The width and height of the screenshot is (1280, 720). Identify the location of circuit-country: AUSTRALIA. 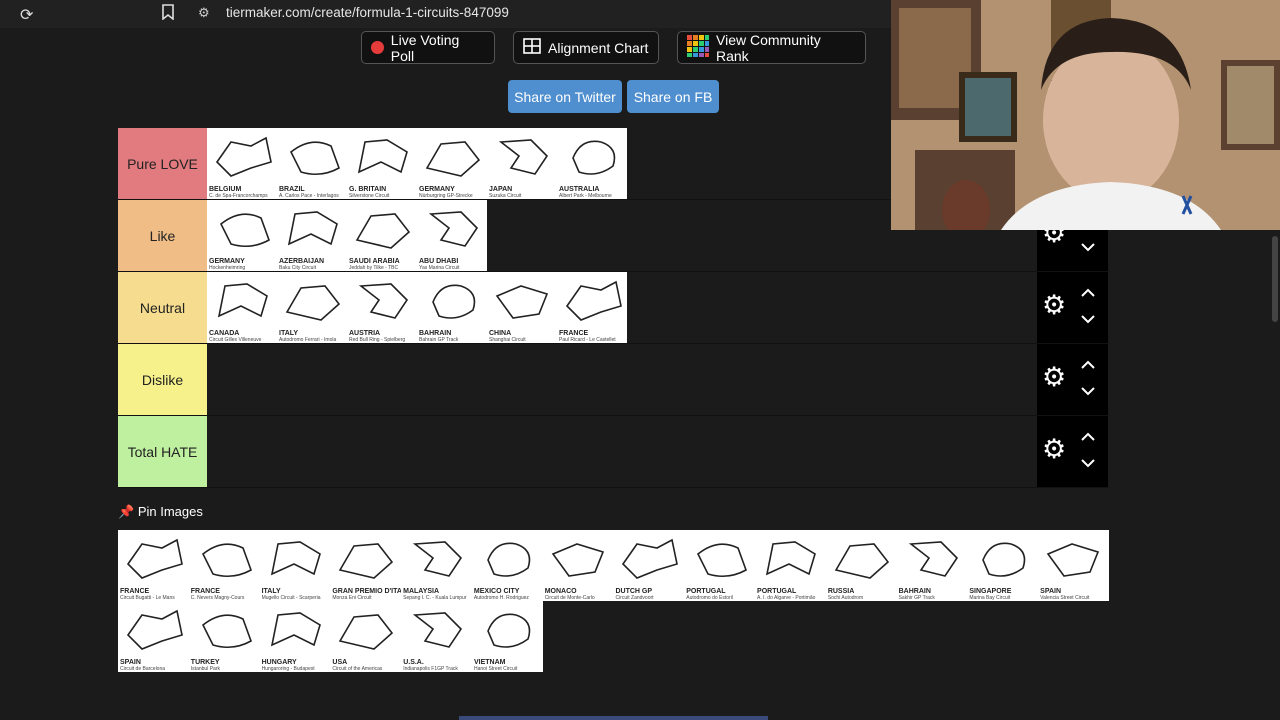
(579, 189).